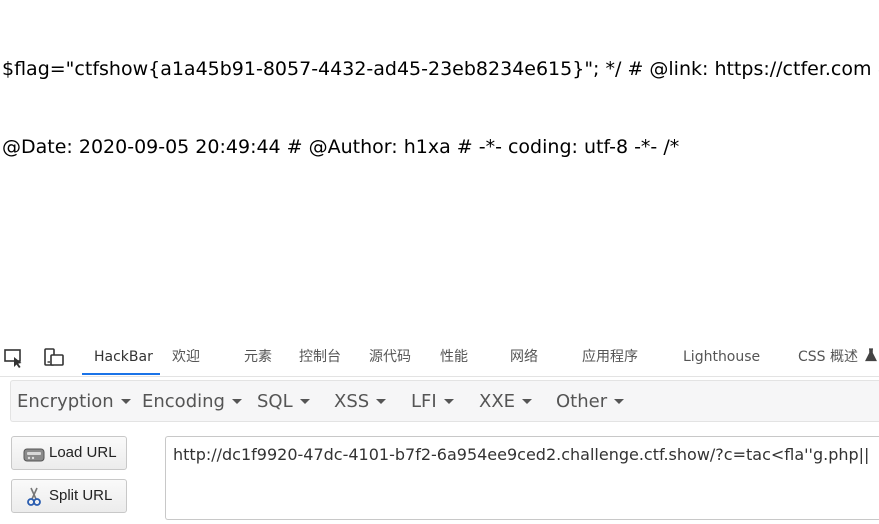 The width and height of the screenshot is (879, 524). I want to click on menu-encoding-label: Encoding, so click(183, 401).